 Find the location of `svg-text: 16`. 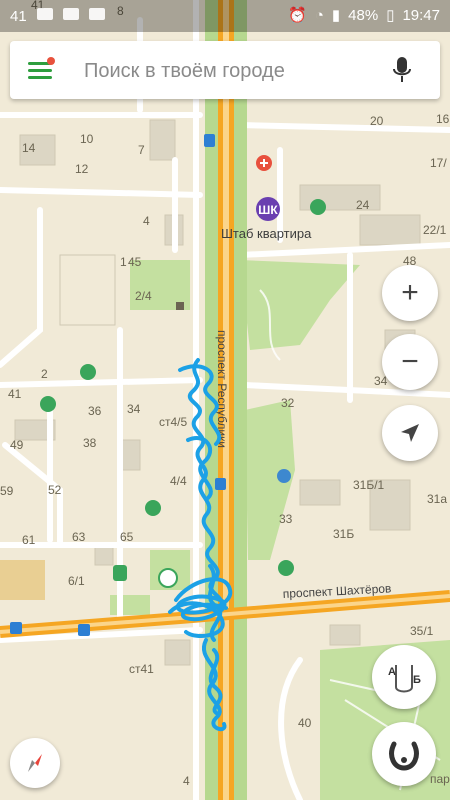

svg-text: 16 is located at coordinates (443, 119).